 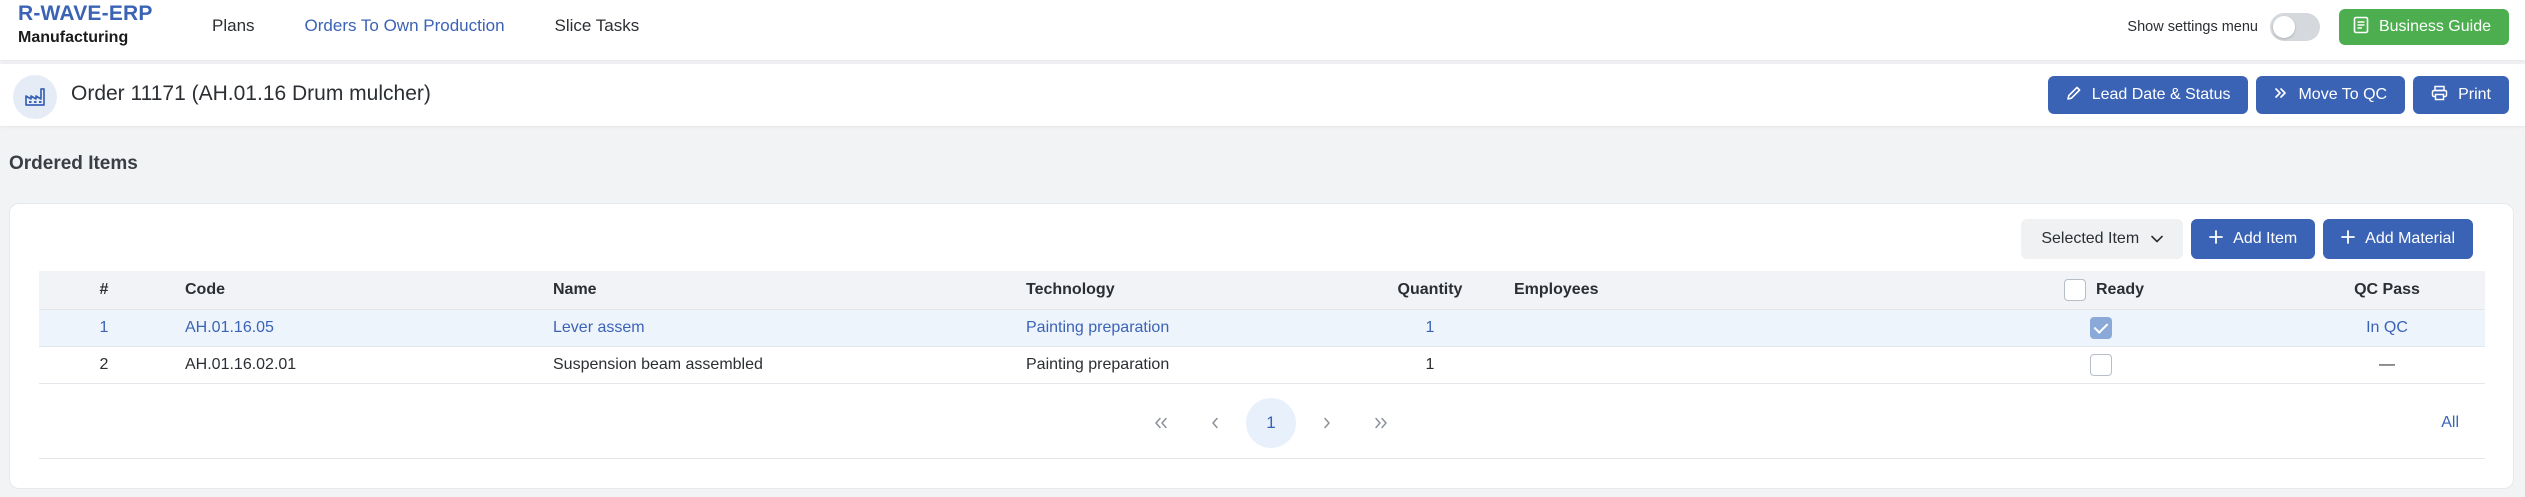 I want to click on cell-qc-pass: —, so click(x=2387, y=364).